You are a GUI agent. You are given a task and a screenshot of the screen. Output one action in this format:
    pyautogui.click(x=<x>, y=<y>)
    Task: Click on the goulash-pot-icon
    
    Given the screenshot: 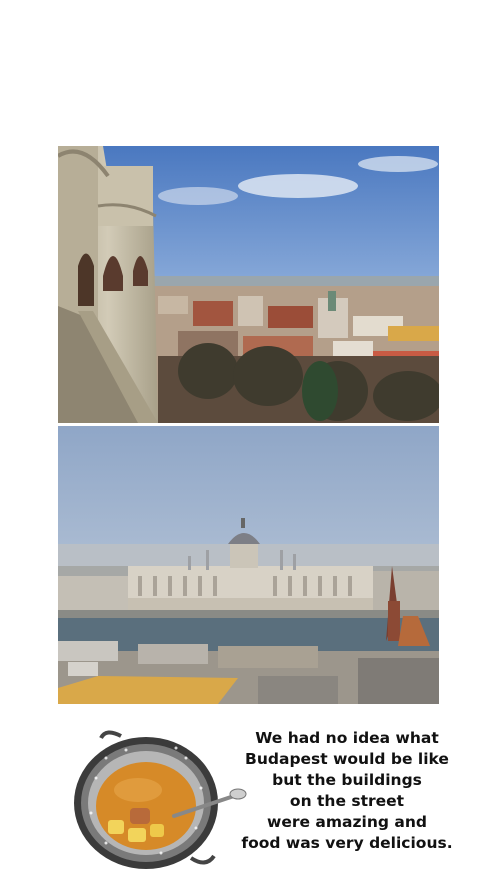 What is the action you would take?
    pyautogui.click(x=159, y=799)
    